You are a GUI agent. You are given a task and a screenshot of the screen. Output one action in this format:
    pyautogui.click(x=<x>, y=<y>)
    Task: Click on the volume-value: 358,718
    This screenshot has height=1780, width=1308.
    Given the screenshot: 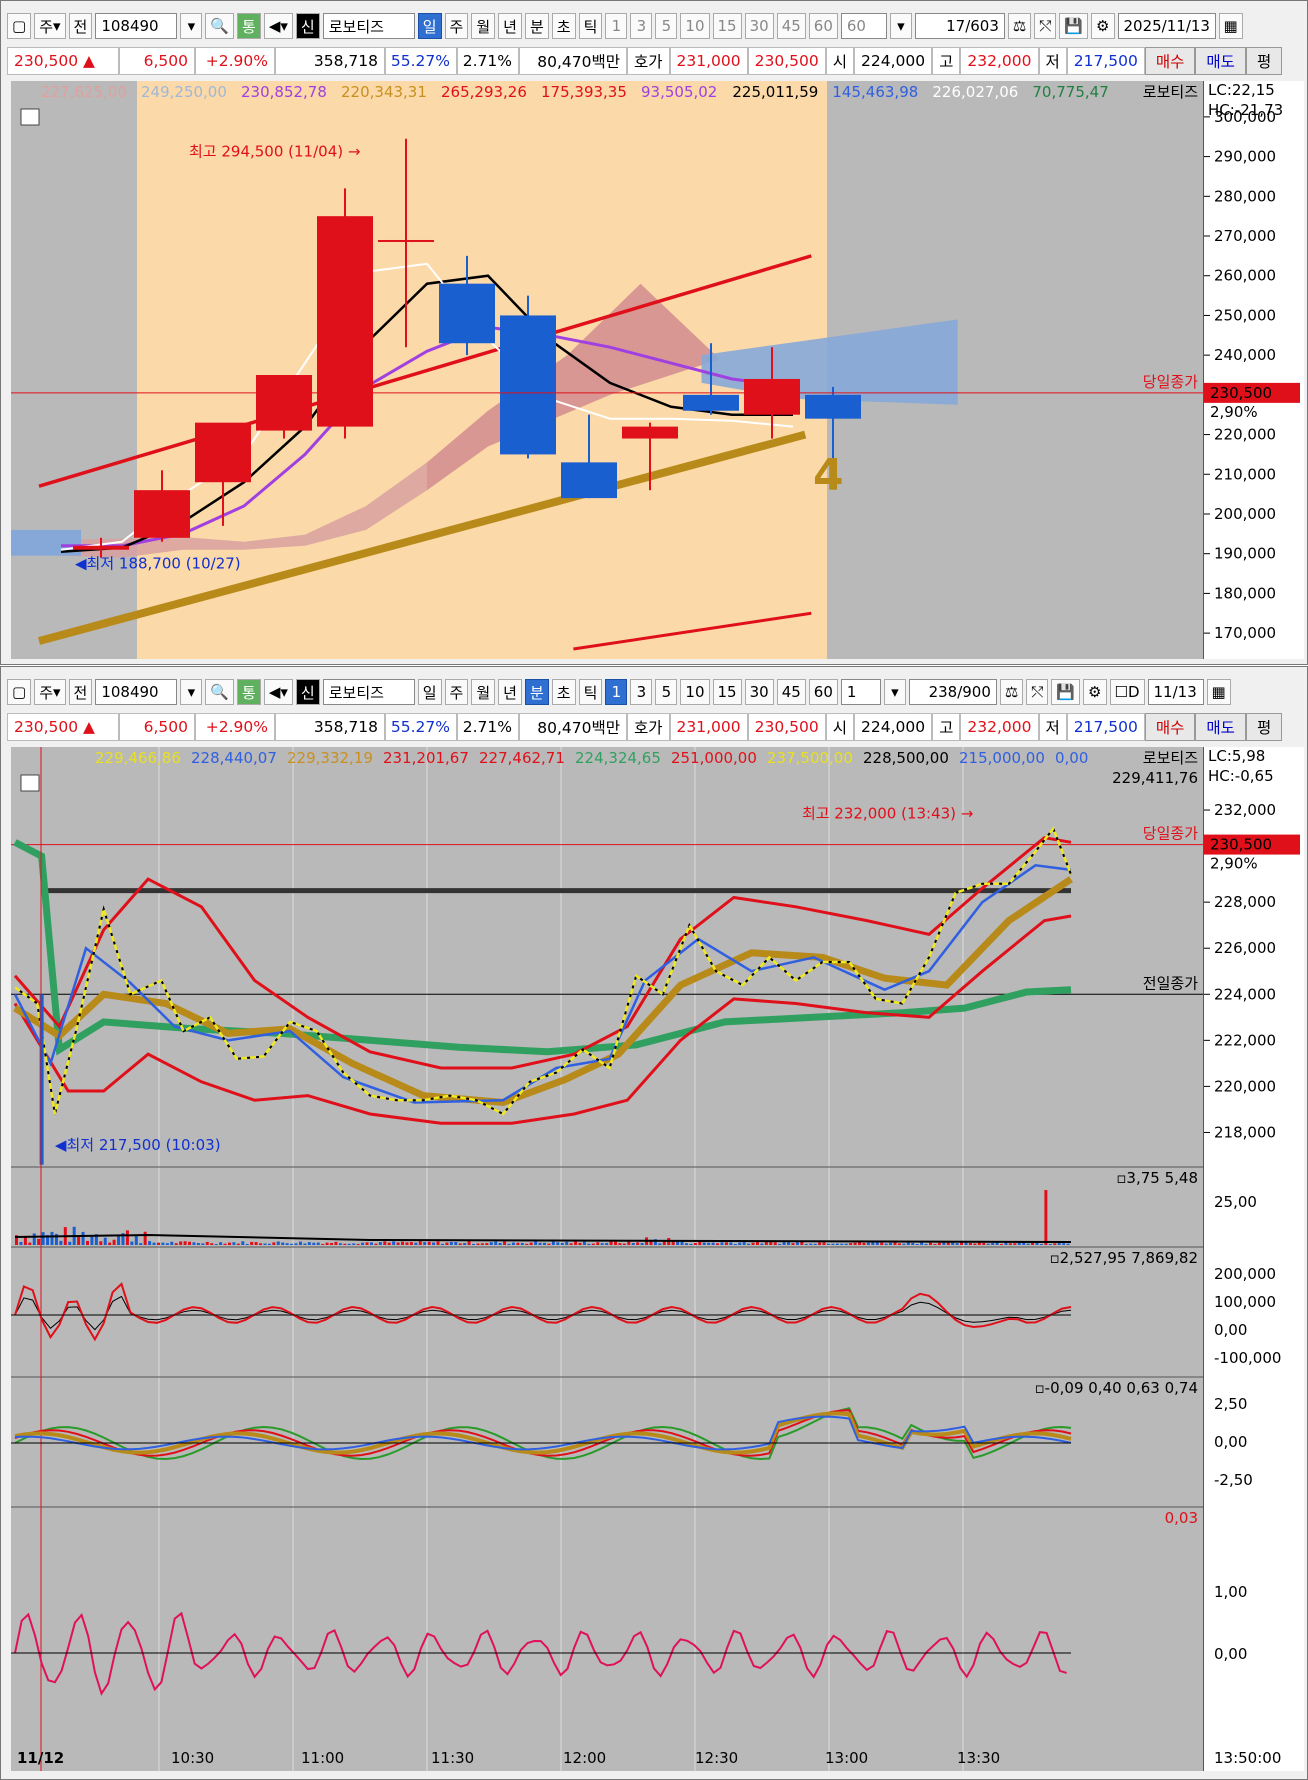 What is the action you would take?
    pyautogui.click(x=330, y=61)
    